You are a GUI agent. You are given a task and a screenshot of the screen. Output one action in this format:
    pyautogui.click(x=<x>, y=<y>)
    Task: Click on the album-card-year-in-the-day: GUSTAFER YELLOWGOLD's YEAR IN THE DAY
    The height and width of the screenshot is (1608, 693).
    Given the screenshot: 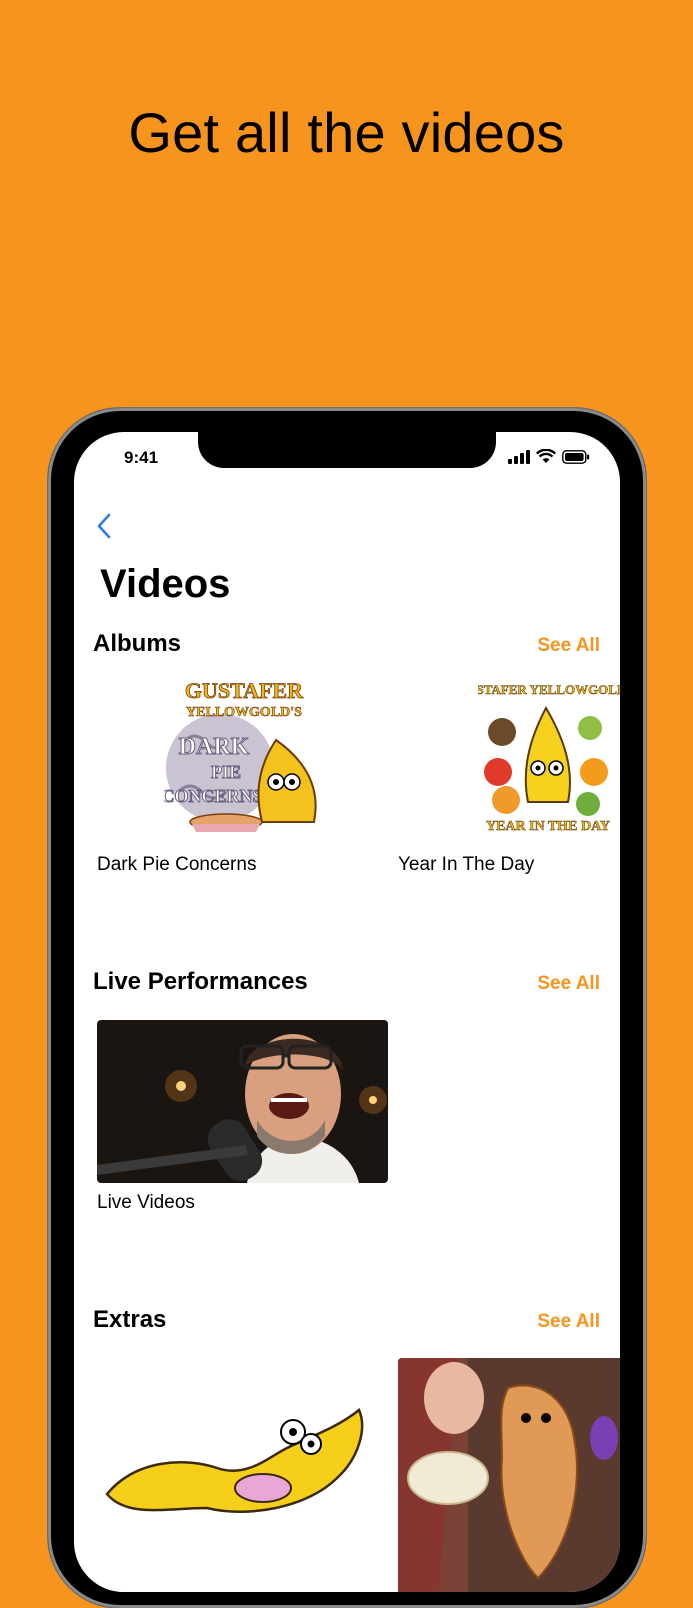 What is the action you would take?
    pyautogui.click(x=549, y=755)
    